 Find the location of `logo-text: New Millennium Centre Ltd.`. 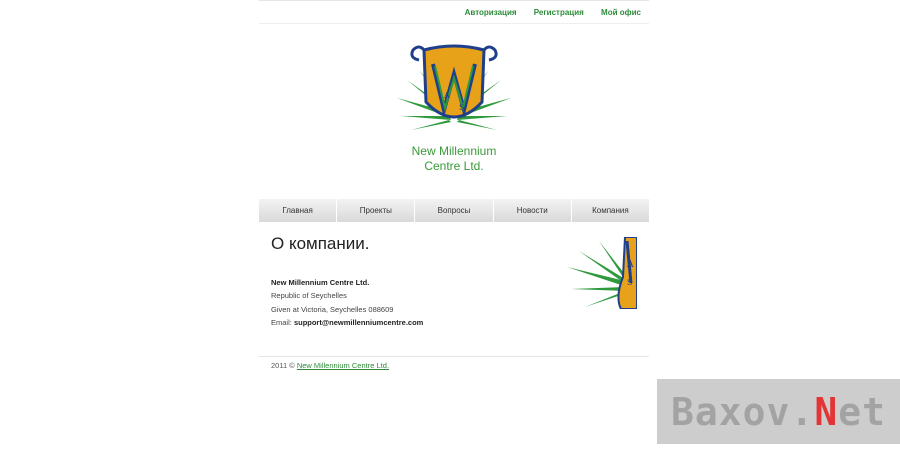

logo-text: New Millennium Centre Ltd. is located at coordinates (454, 159).